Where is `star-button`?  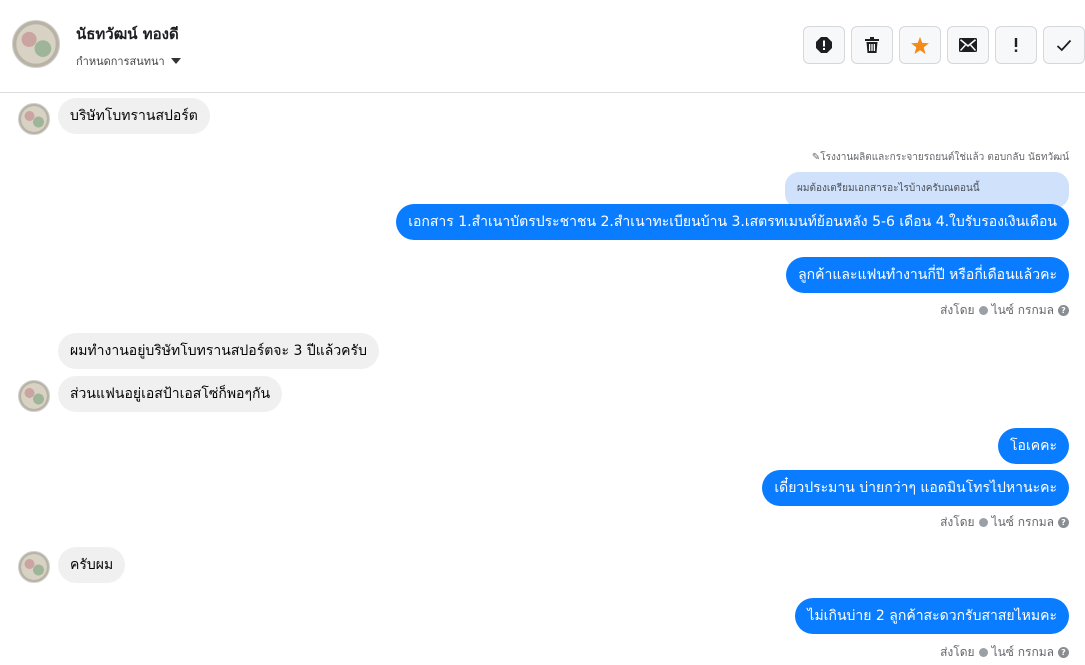 star-button is located at coordinates (920, 45).